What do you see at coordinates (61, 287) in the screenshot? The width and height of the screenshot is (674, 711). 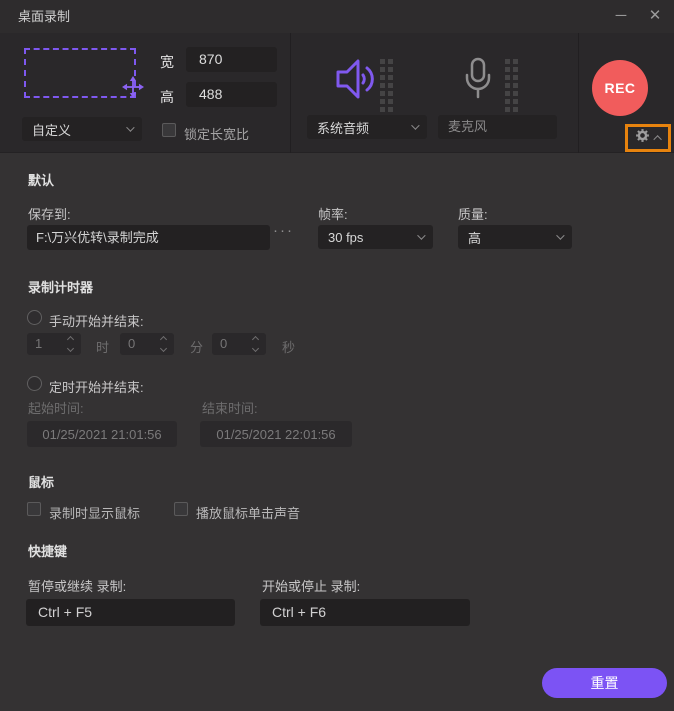 I see `section-header-timer: 录制计时器` at bounding box center [61, 287].